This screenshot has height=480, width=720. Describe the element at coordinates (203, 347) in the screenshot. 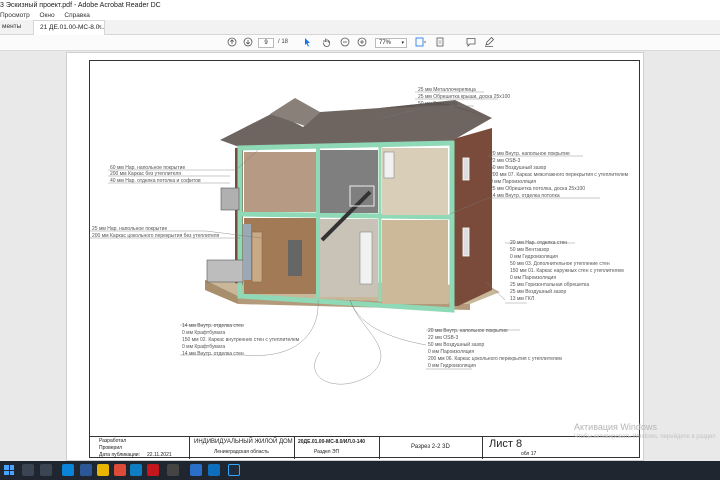

I see `lower-left-callout-line-4: 0 мм Крафтбумага` at that location.